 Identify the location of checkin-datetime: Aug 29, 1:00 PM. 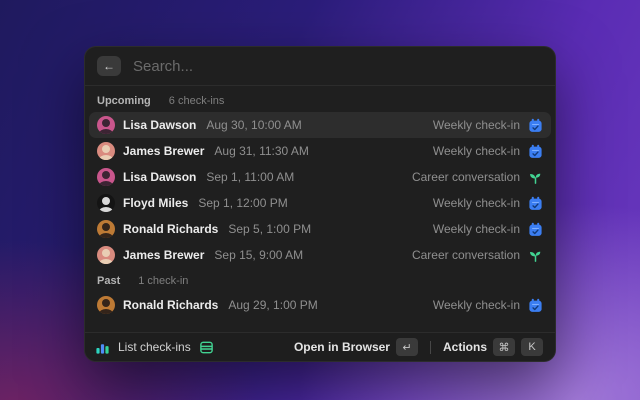
(273, 305).